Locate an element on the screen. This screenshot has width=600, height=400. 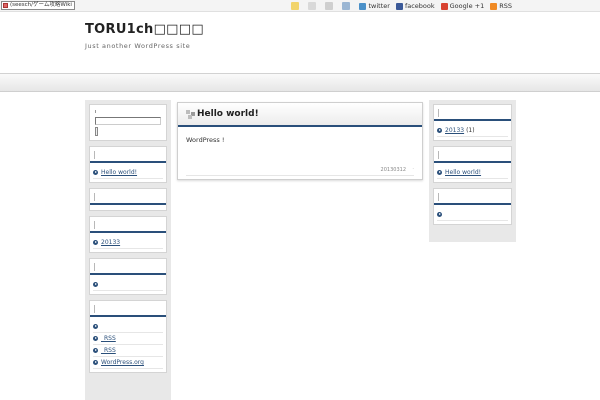
pencil-icon is located at coordinates (295, 6).